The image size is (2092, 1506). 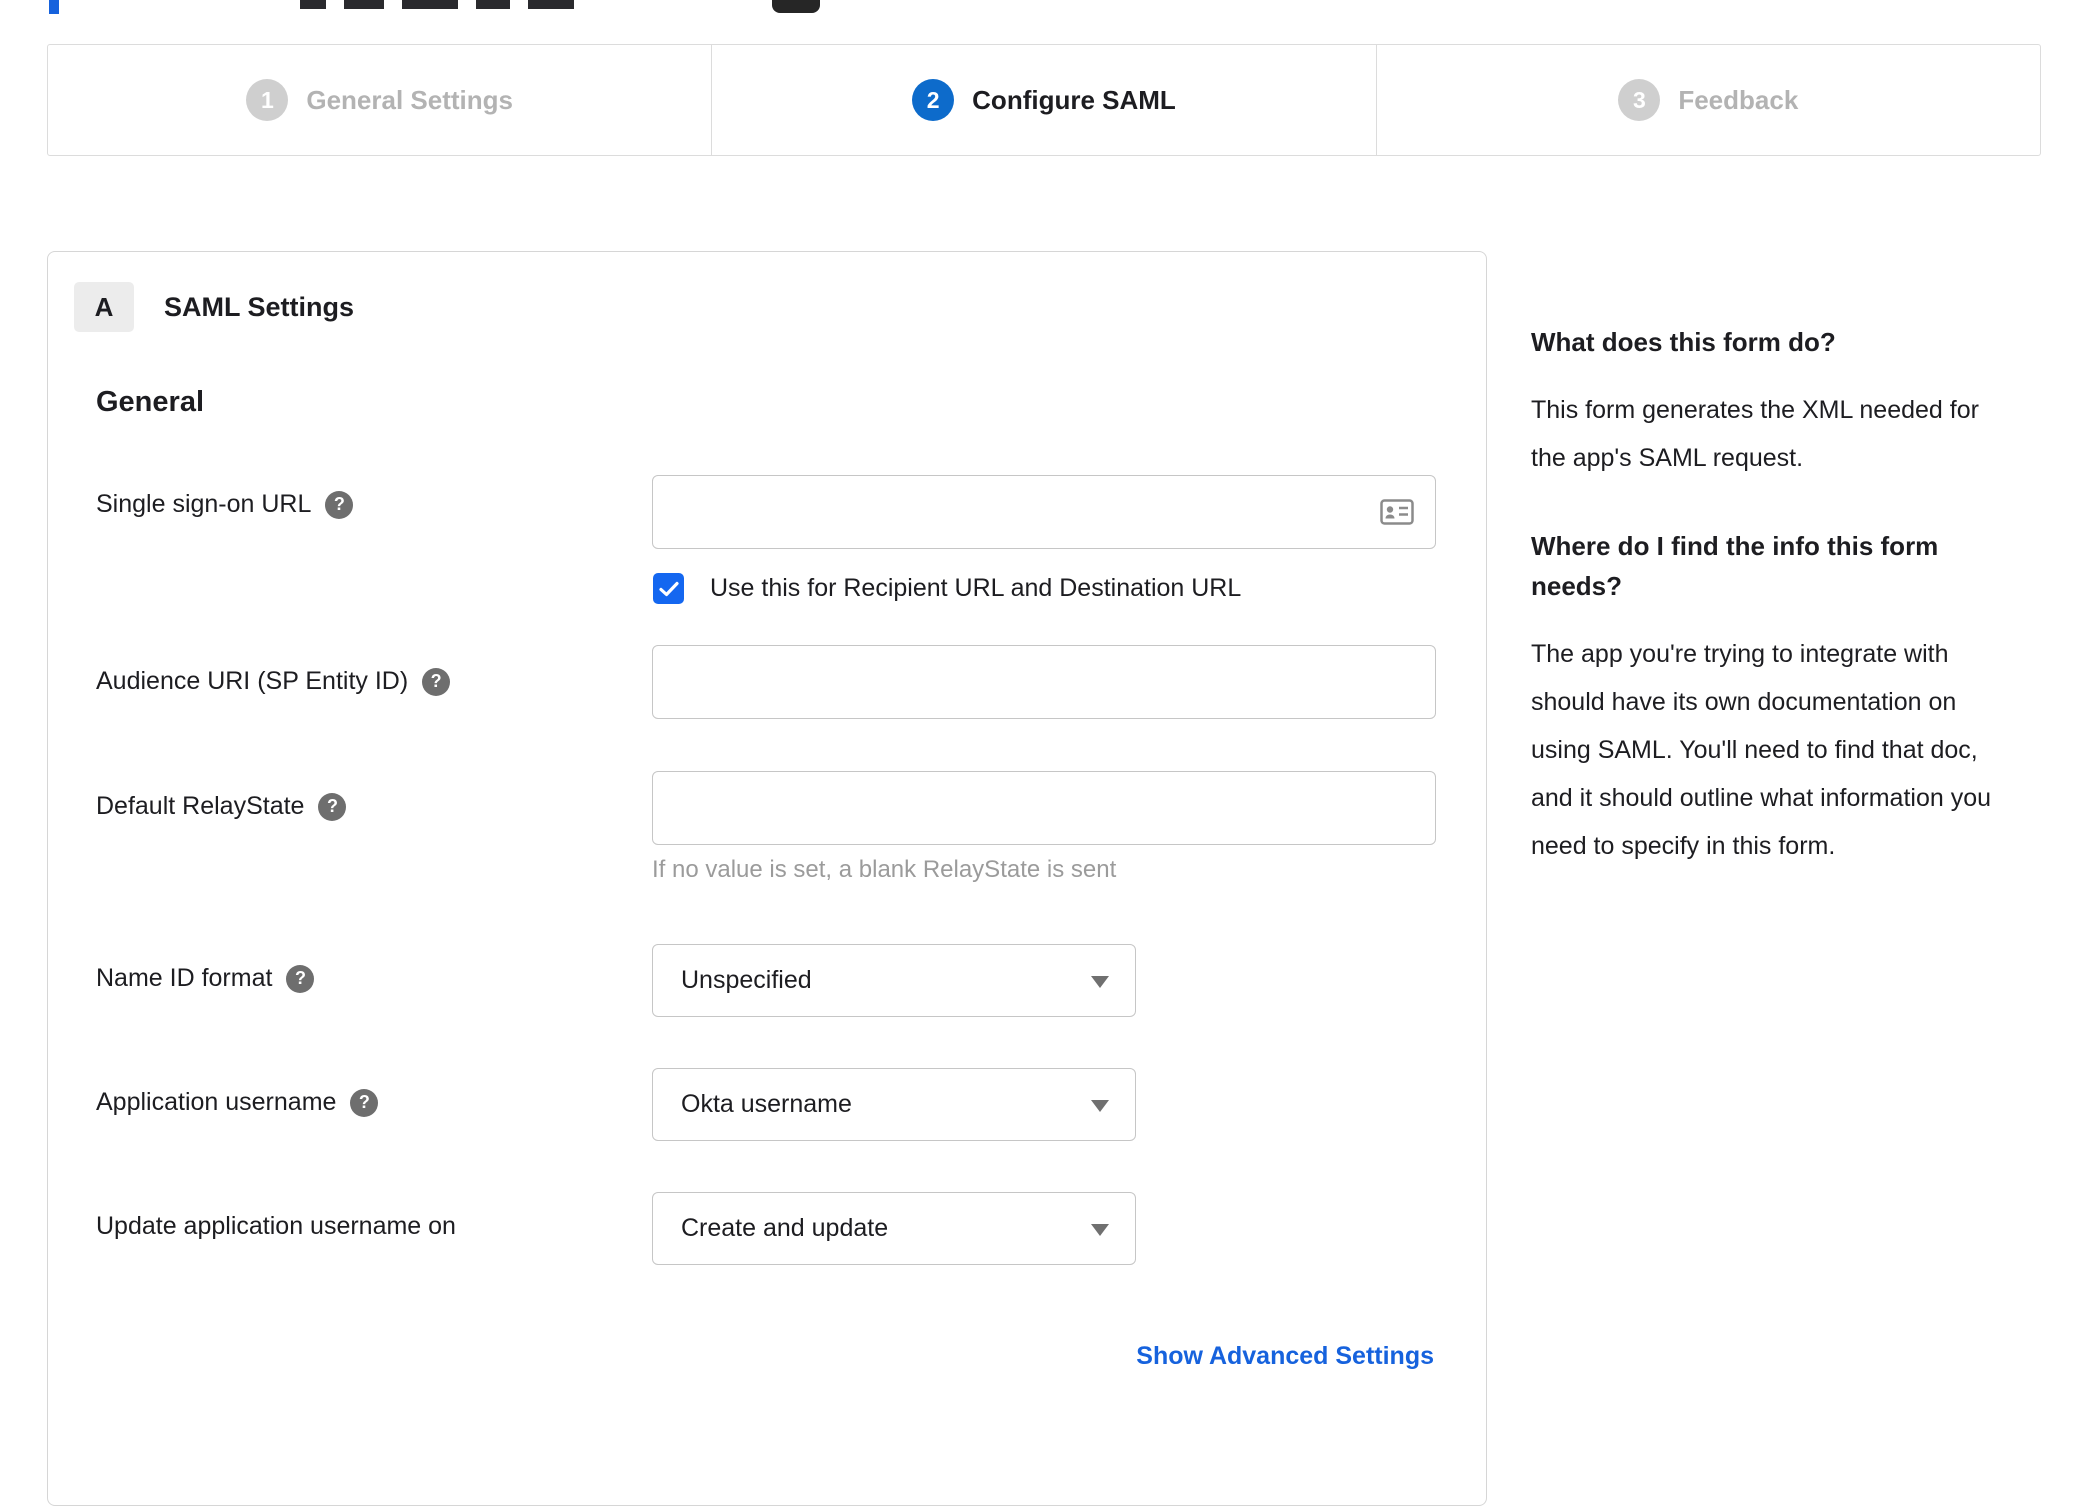 I want to click on application-username-select: Okta username, so click(x=894, y=1104).